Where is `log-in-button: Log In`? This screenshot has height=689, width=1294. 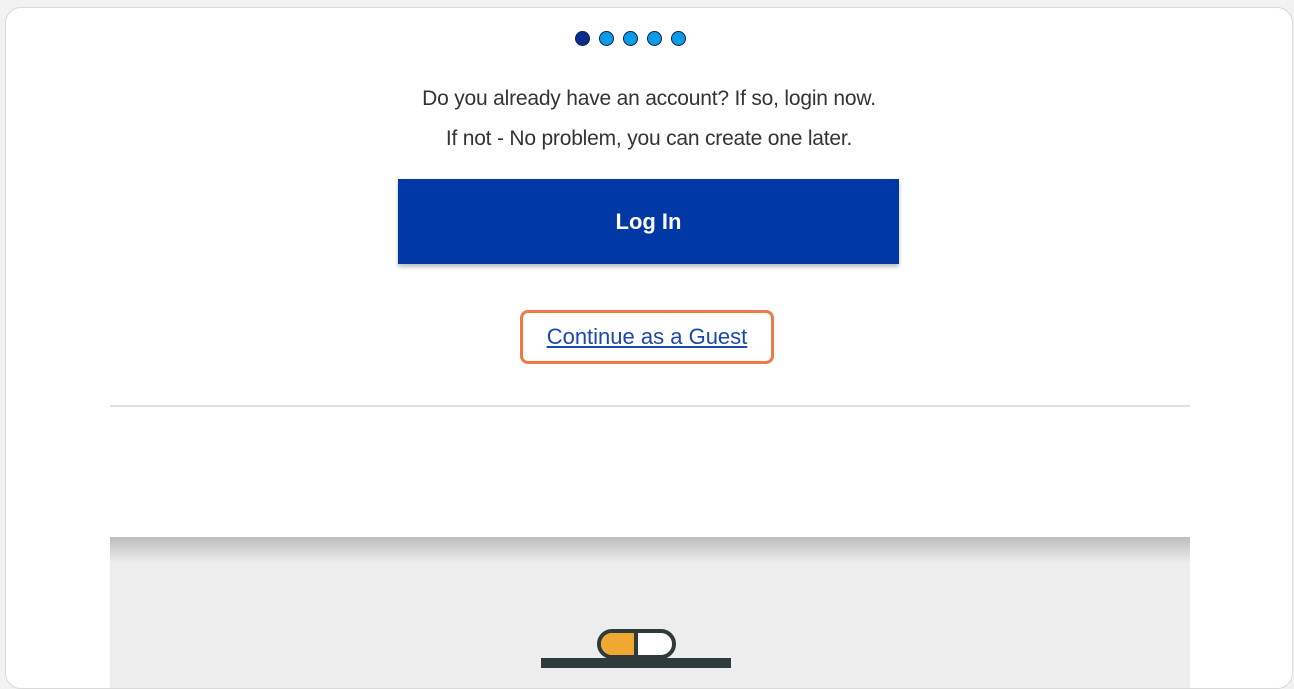 log-in-button: Log In is located at coordinates (648, 221).